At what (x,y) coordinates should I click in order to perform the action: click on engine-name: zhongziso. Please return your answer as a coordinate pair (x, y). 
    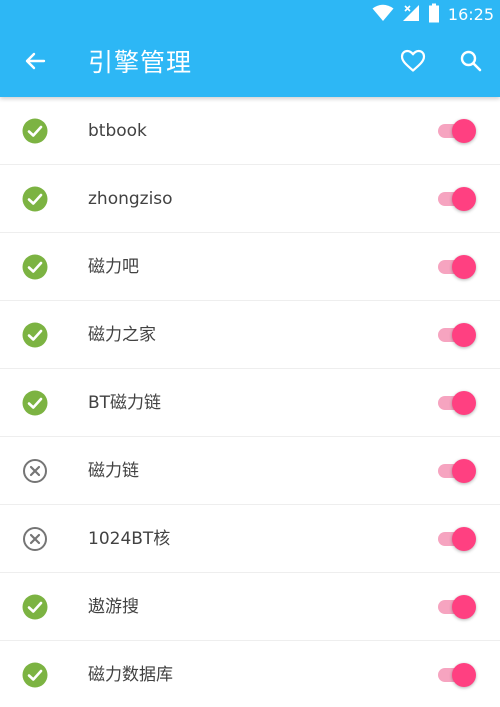
    Looking at the image, I should click on (130, 199).